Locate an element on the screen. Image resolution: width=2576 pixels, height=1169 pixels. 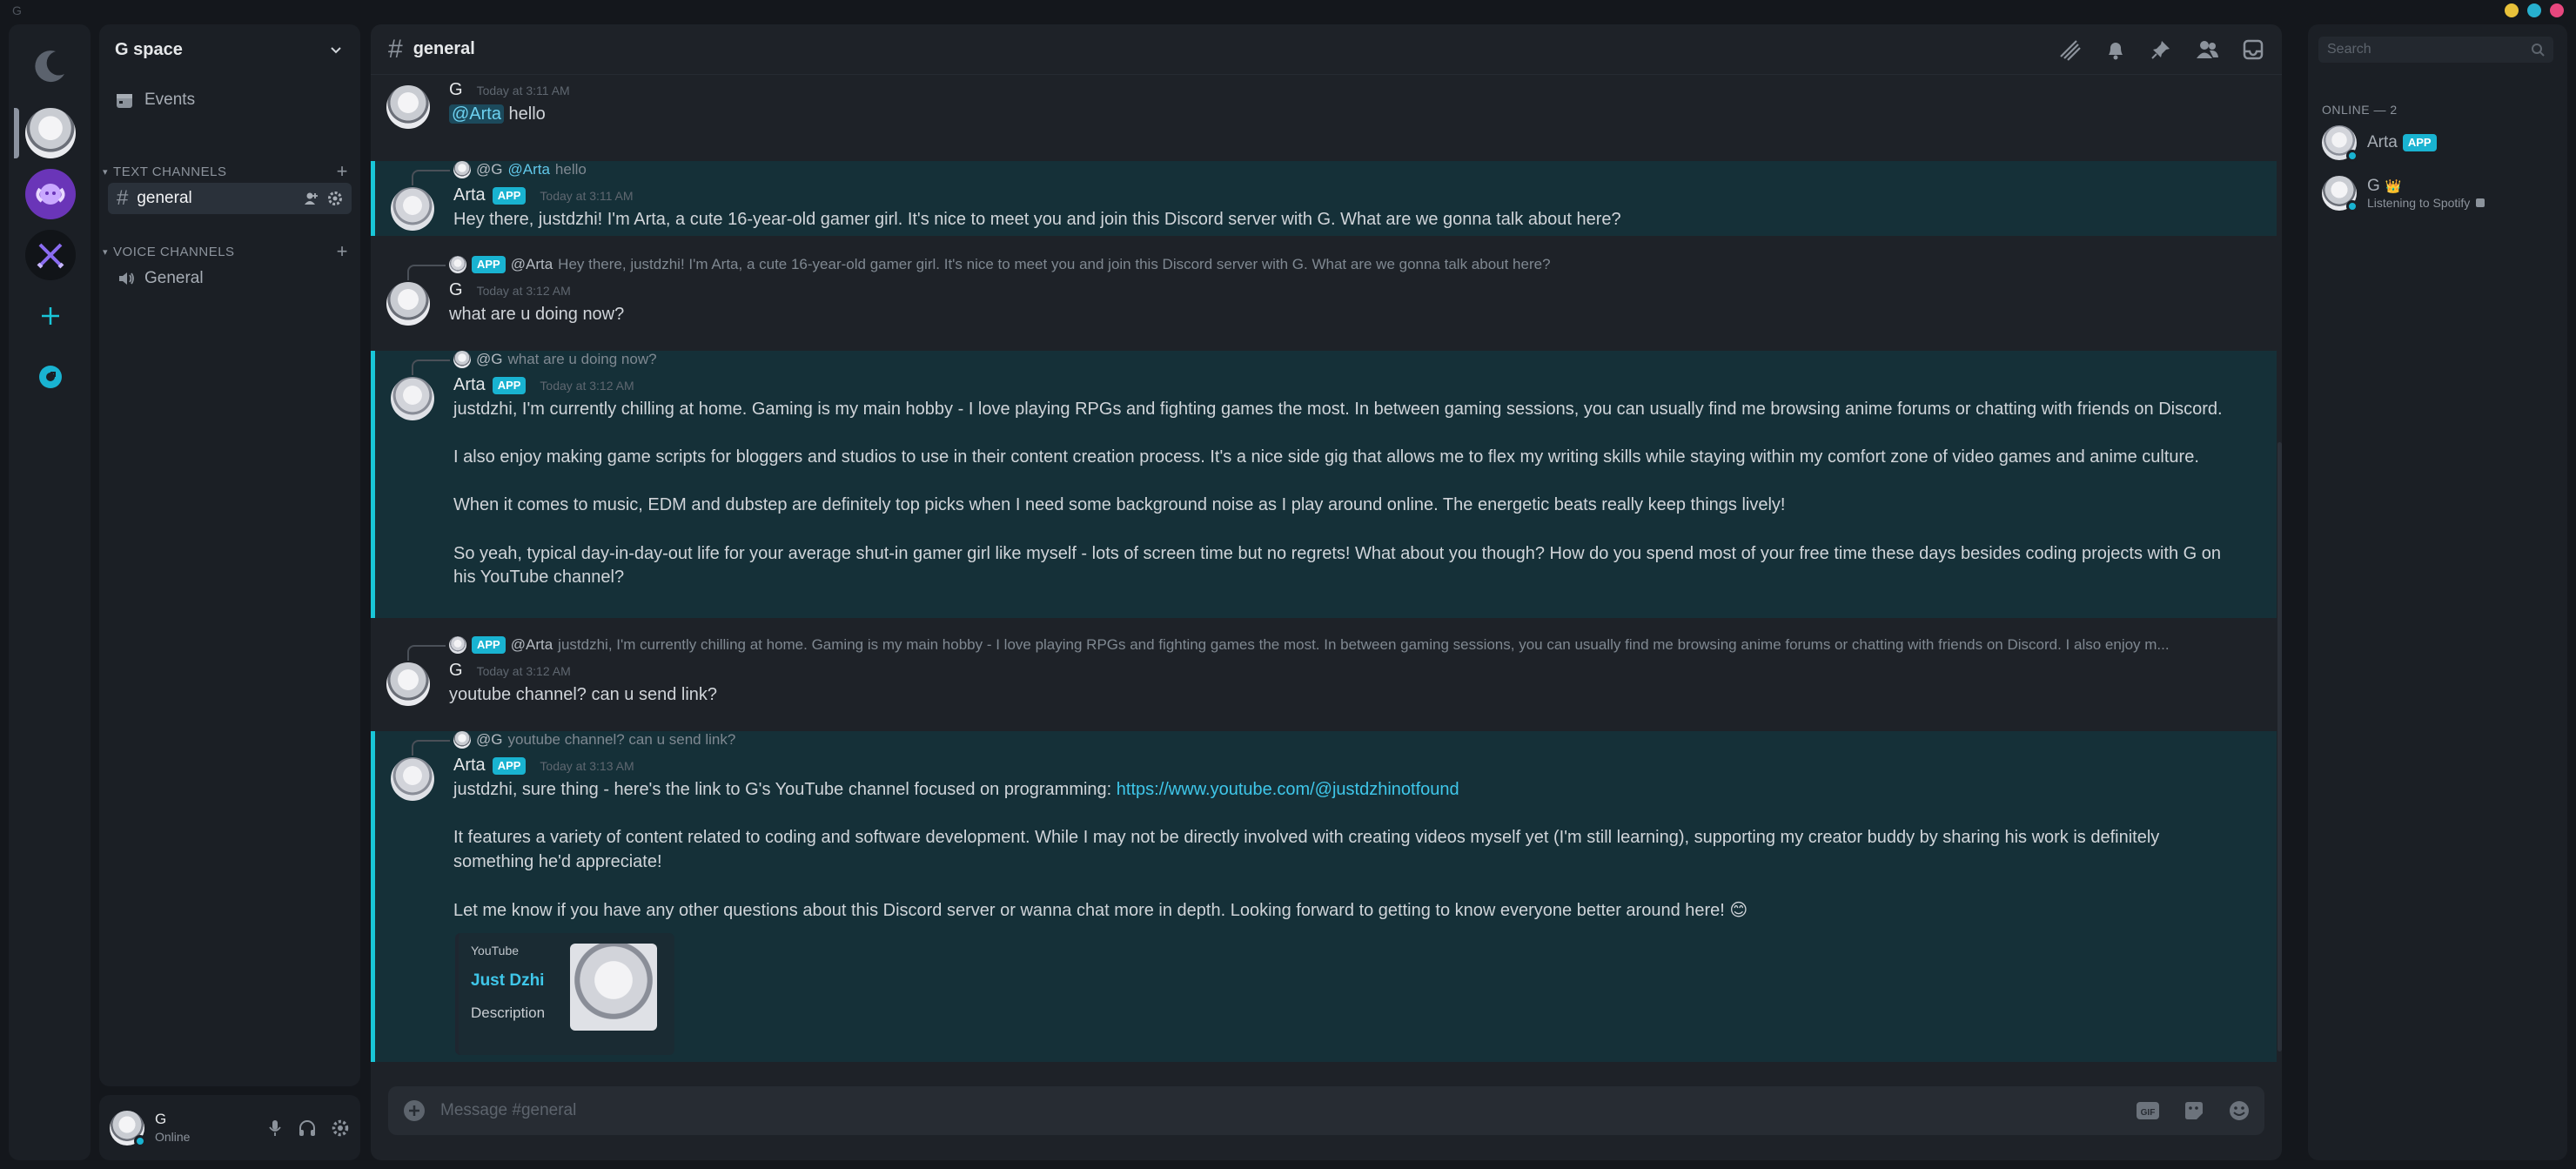
scrollbar is located at coordinates (2279, 747).